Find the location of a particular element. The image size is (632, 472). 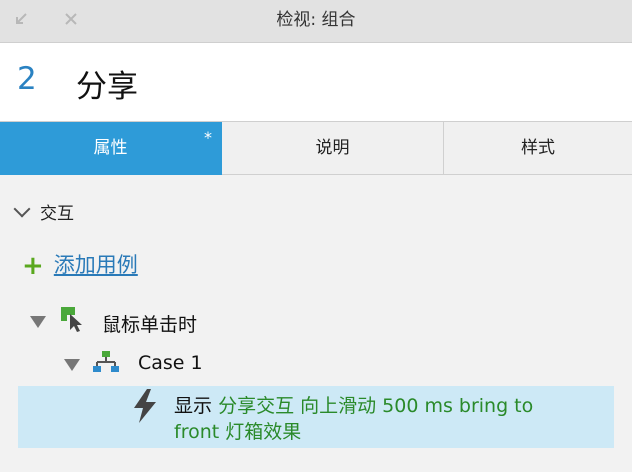

modified-marker: * is located at coordinates (208, 137).